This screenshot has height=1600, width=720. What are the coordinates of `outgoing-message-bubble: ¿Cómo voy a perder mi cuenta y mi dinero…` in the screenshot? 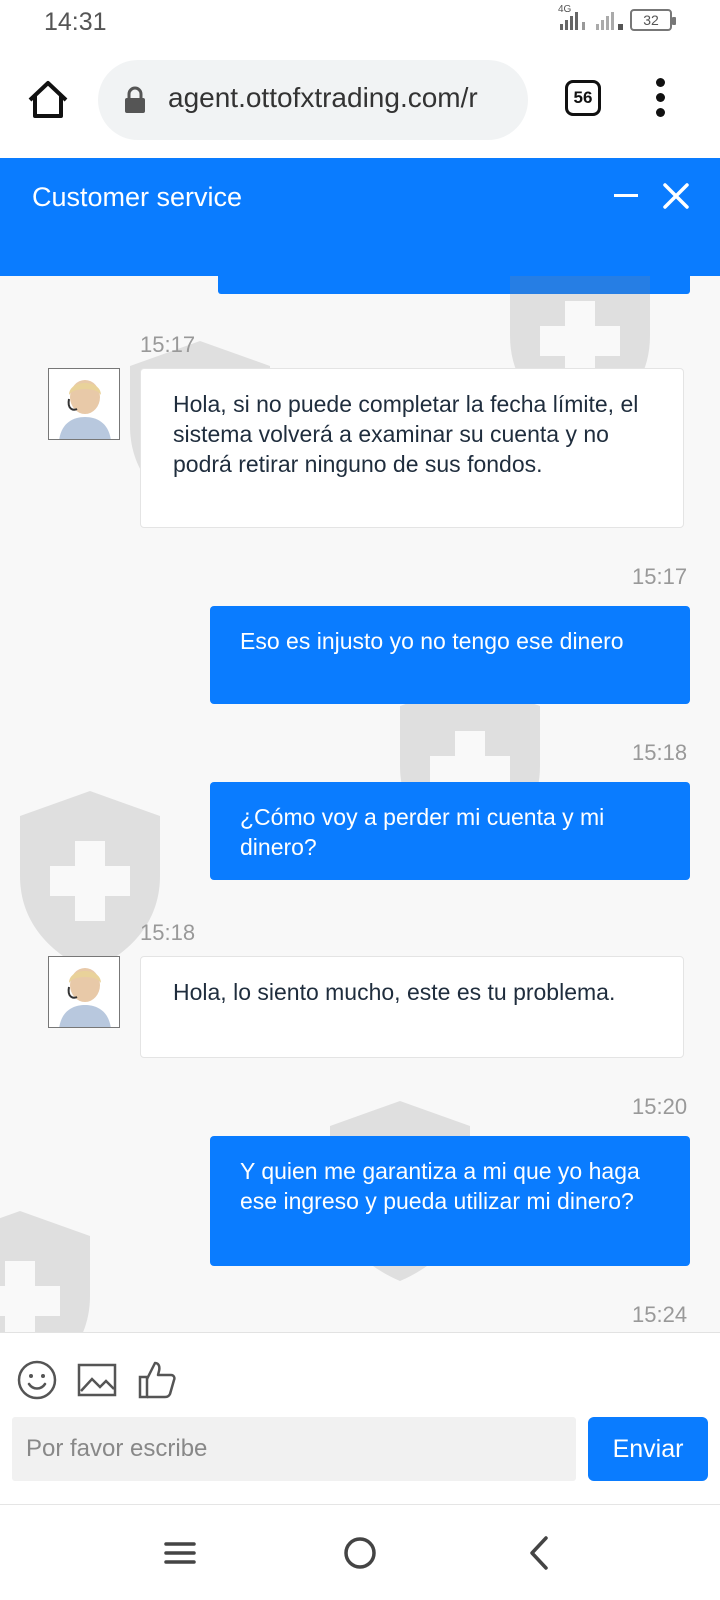 It's located at (450, 831).